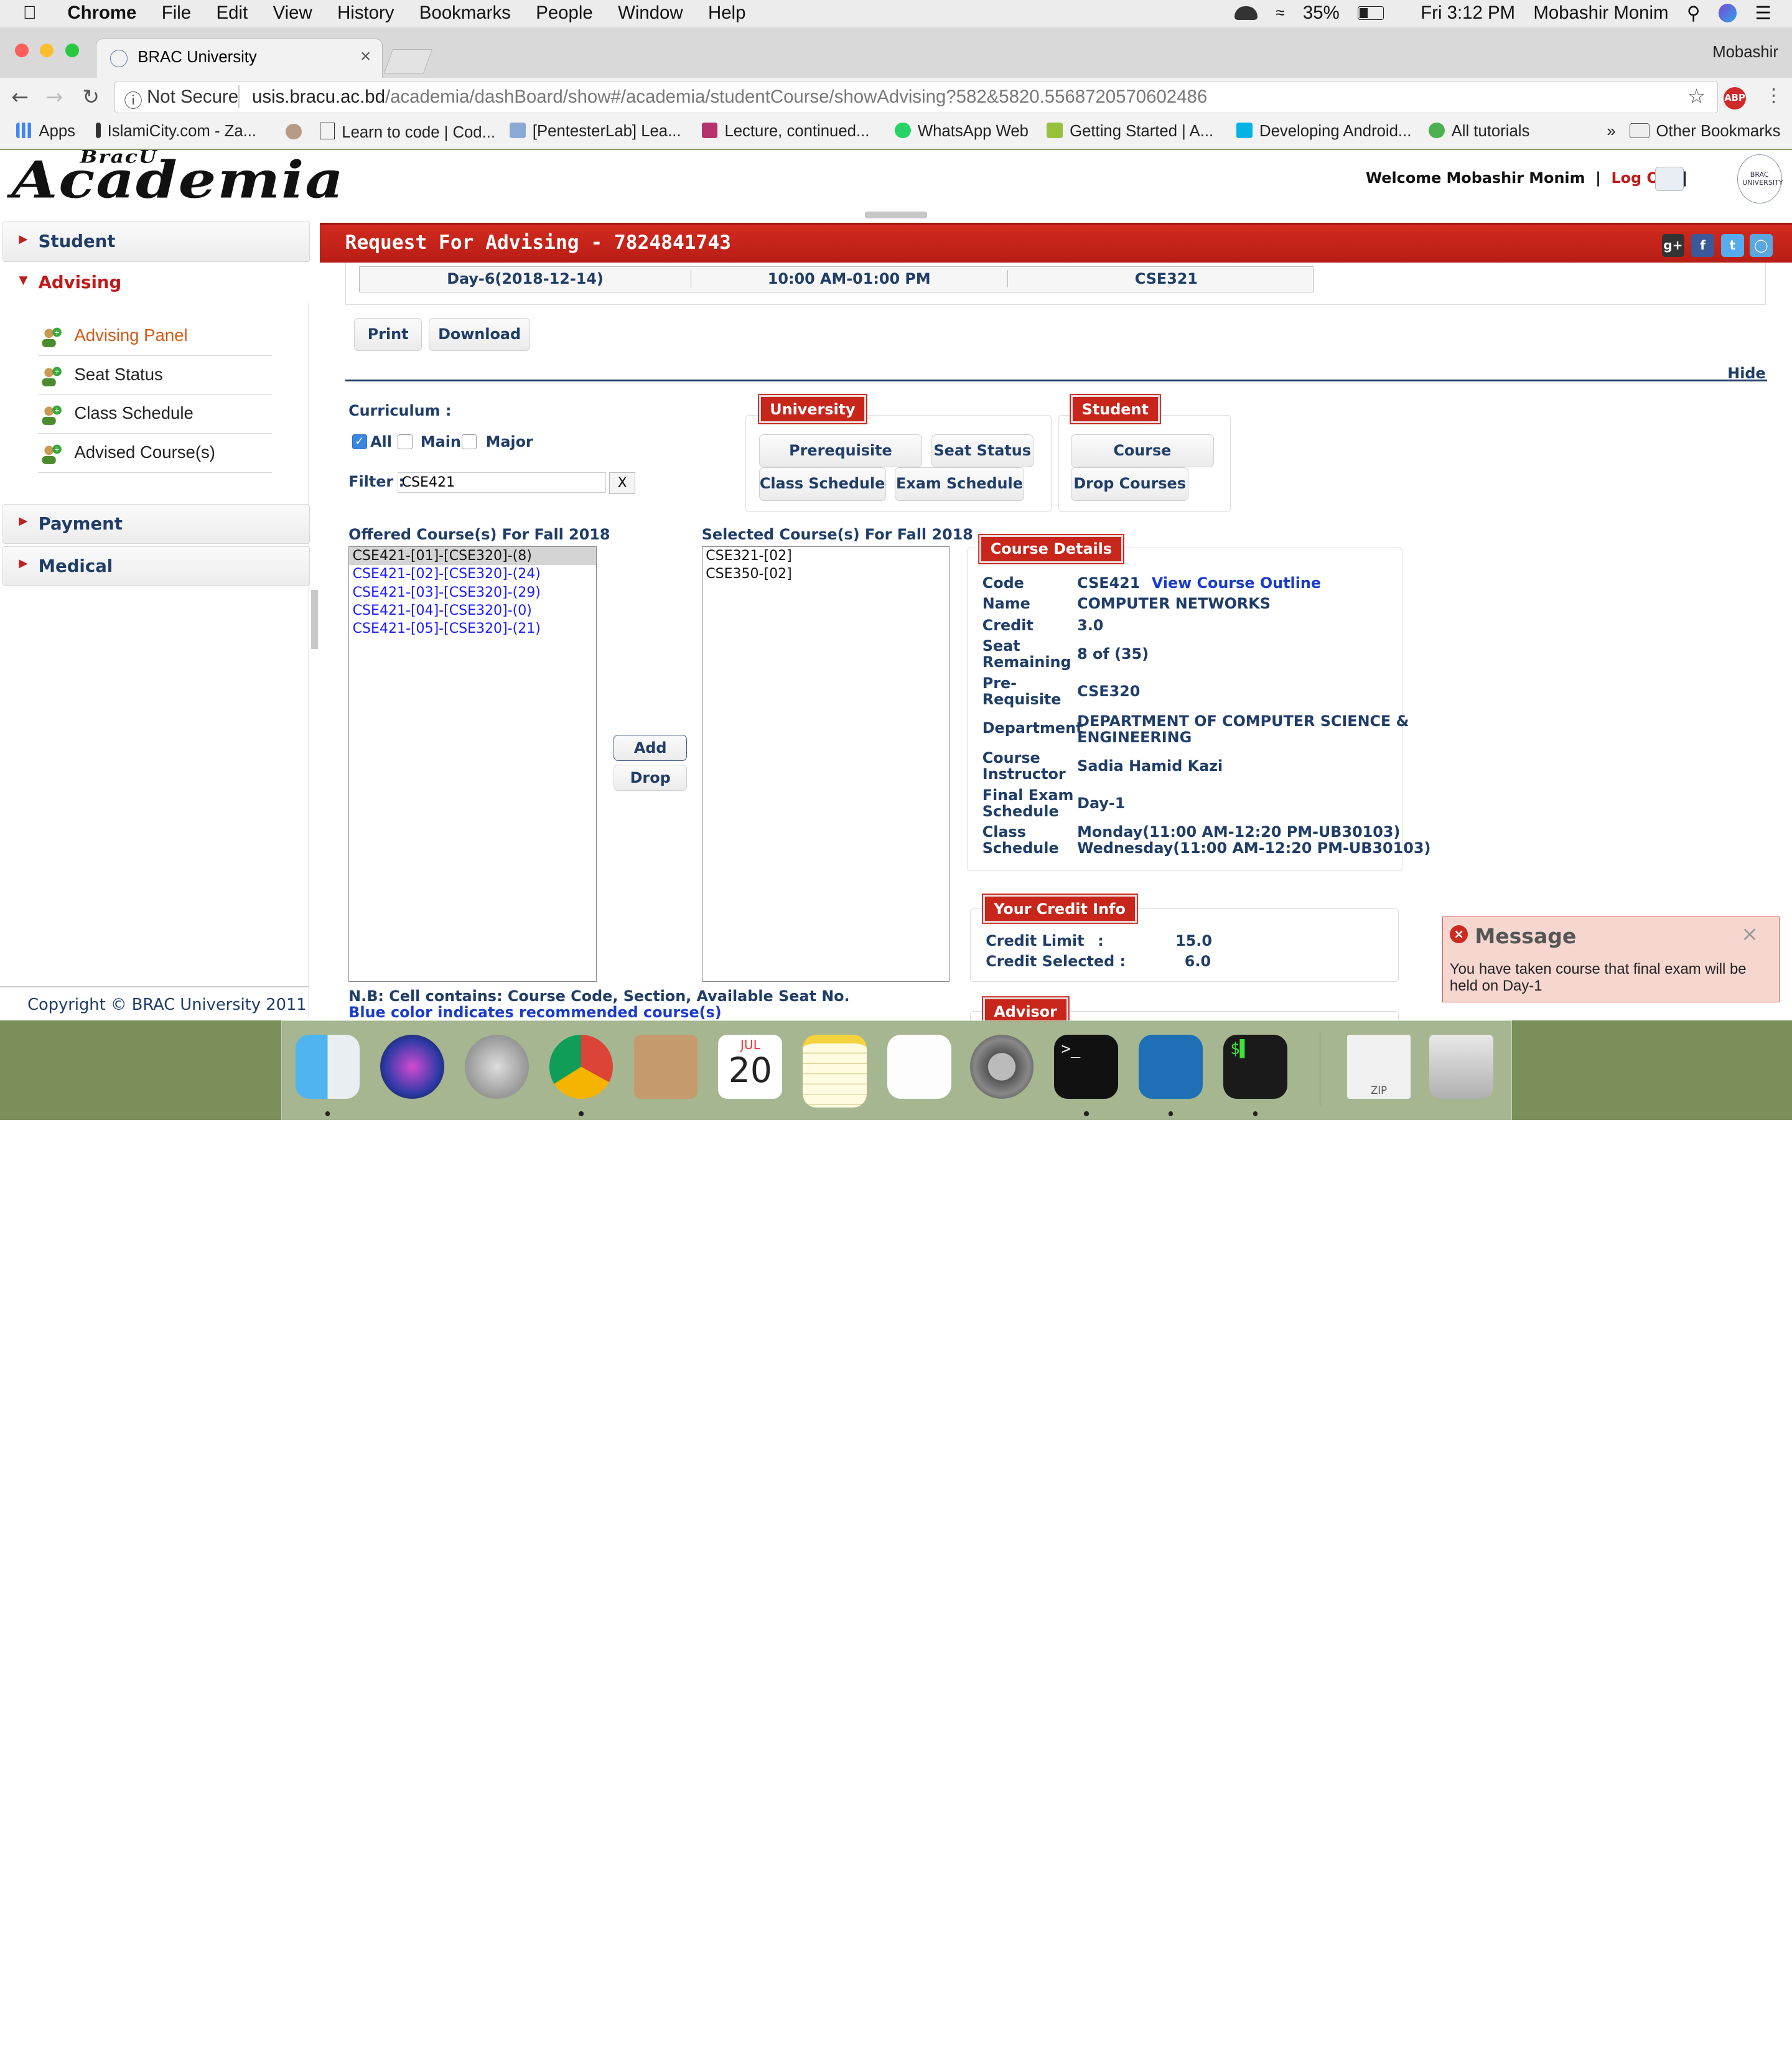  I want to click on chrome-icon, so click(581, 1067).